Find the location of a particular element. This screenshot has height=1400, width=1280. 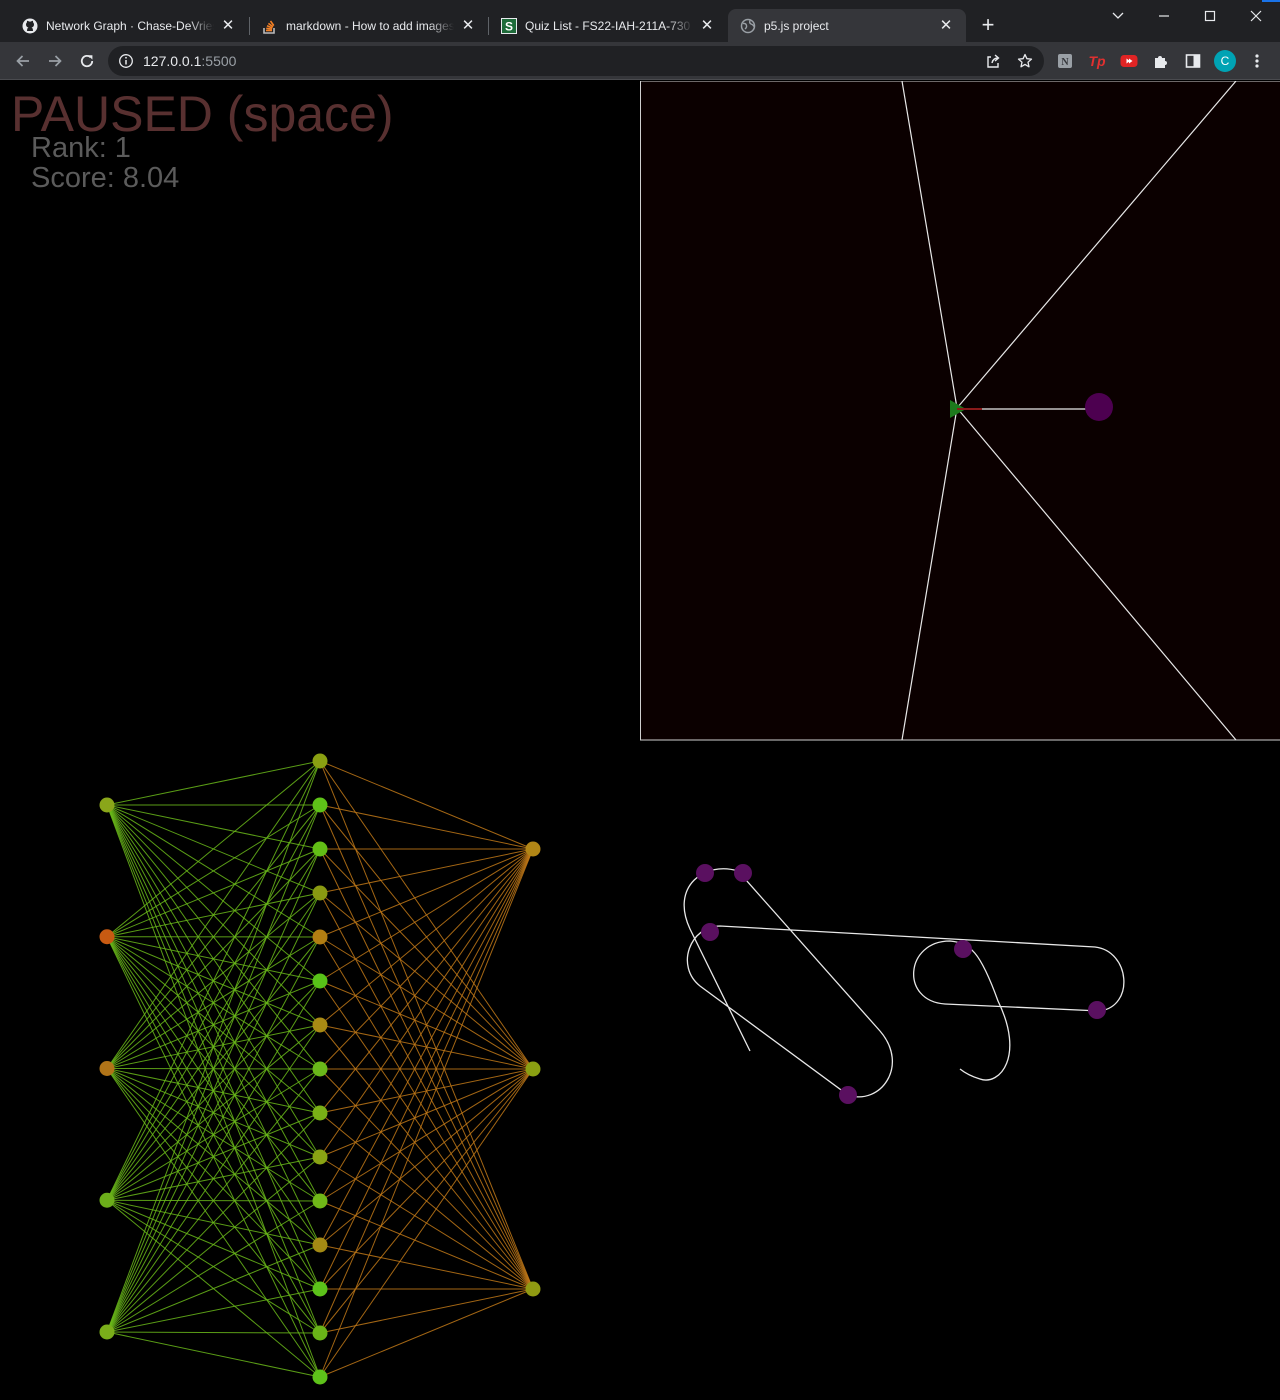

tab-p5js-project: p5.js project ✕ is located at coordinates (847, 25).